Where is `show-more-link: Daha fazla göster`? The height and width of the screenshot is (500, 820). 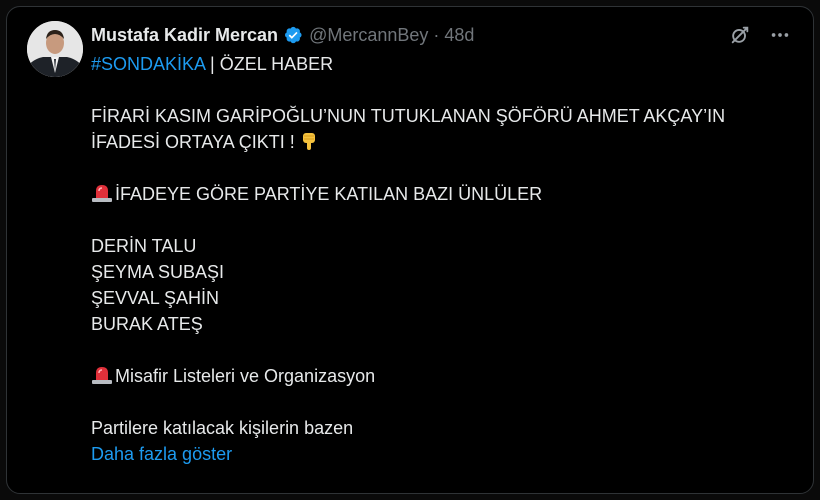 show-more-link: Daha fazla göster is located at coordinates (442, 454).